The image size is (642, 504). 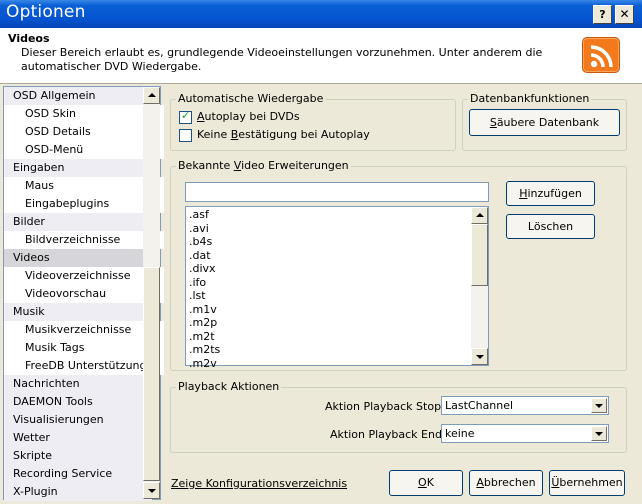 What do you see at coordinates (530, 98) in the screenshot?
I see `database-legend: Datenbankfunktionen` at bounding box center [530, 98].